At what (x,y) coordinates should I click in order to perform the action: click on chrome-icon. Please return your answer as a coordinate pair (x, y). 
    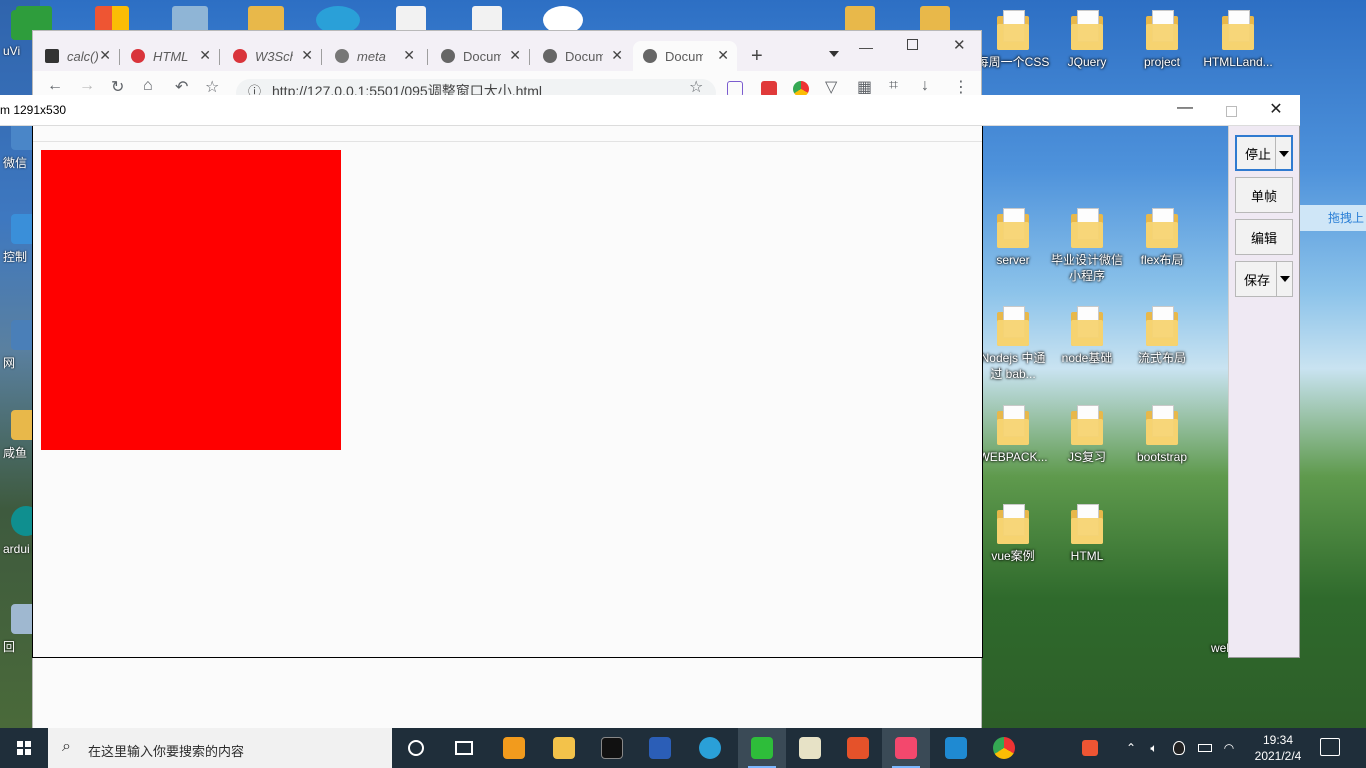
    Looking at the image, I should click on (1004, 748).